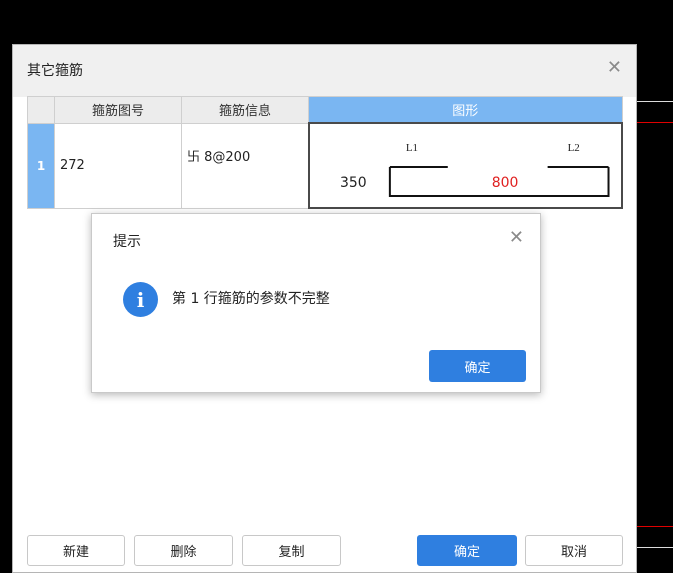 The width and height of the screenshot is (673, 573). What do you see at coordinates (574, 550) in the screenshot?
I see `cancel-button: 取消` at bounding box center [574, 550].